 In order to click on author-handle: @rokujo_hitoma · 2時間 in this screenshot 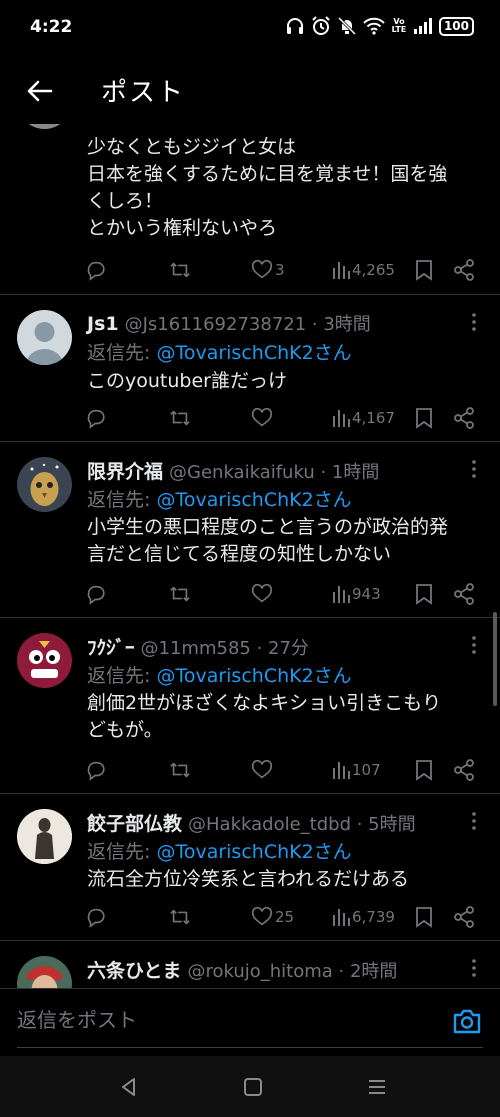, I will do `click(292, 970)`.